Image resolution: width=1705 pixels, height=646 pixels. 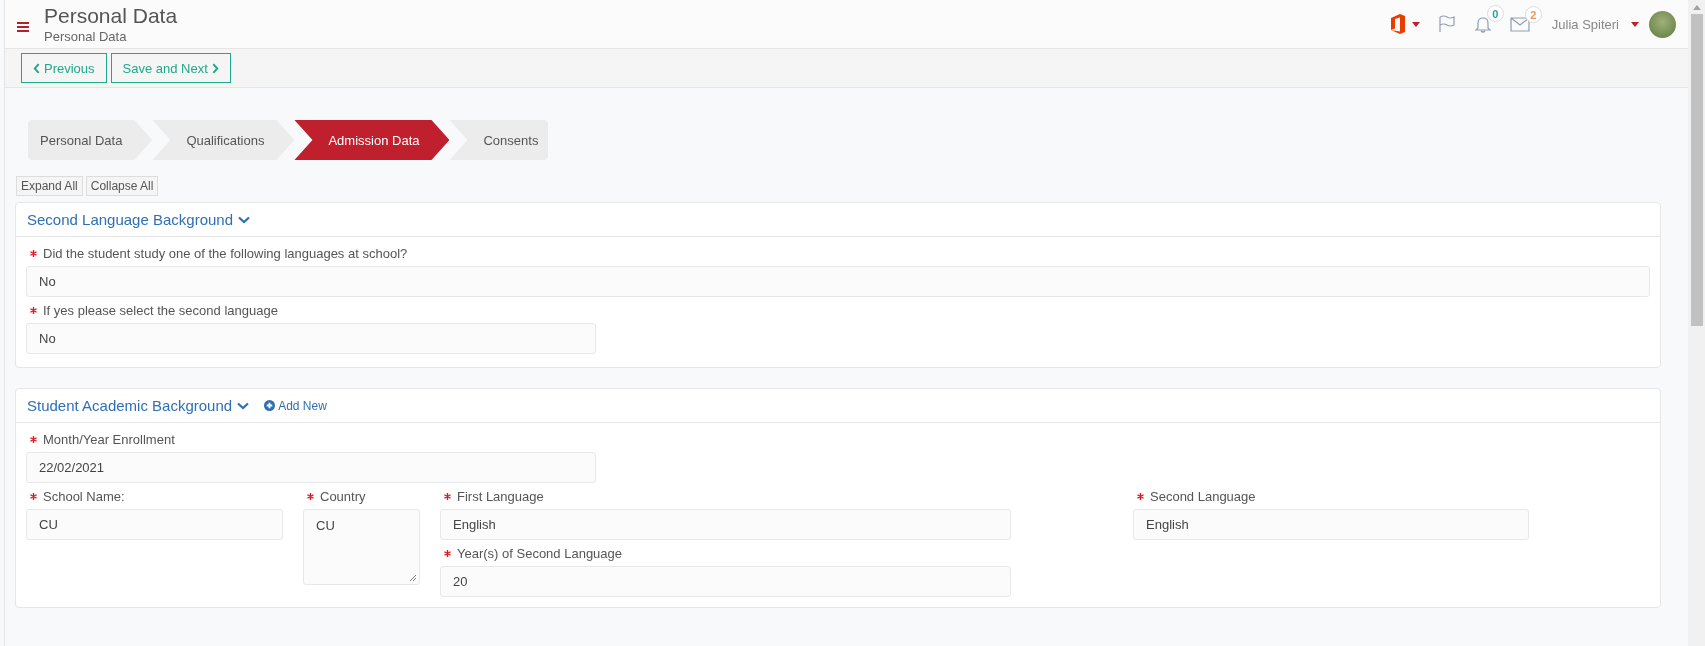 I want to click on envelope-icon, so click(x=1519, y=24).